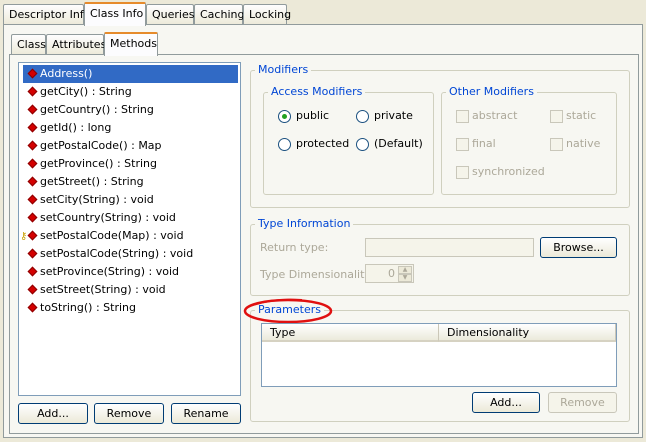  What do you see at coordinates (439, 355) in the screenshot?
I see `parameters-table: Type Dimensionality` at bounding box center [439, 355].